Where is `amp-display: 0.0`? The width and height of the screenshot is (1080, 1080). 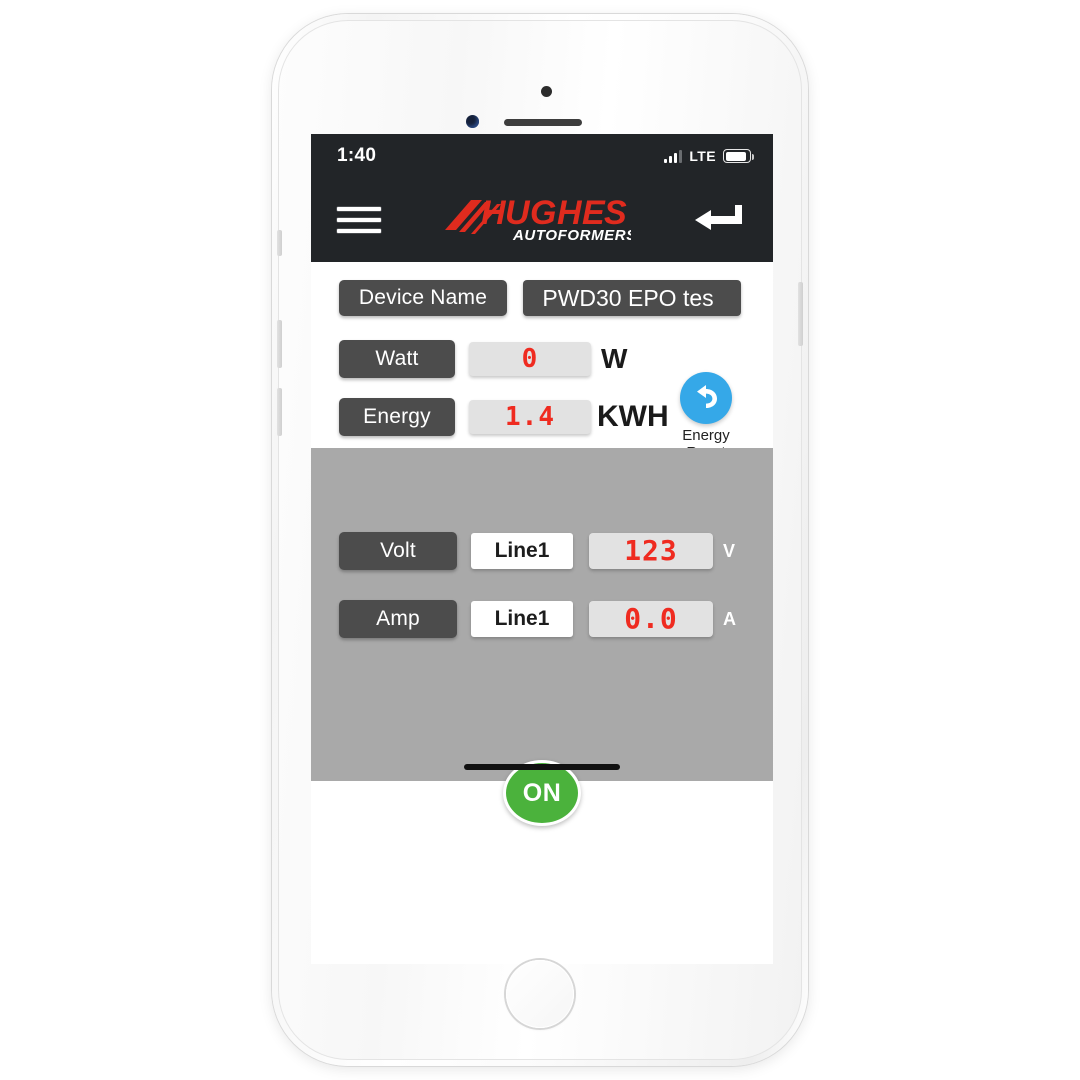 amp-display: 0.0 is located at coordinates (651, 619).